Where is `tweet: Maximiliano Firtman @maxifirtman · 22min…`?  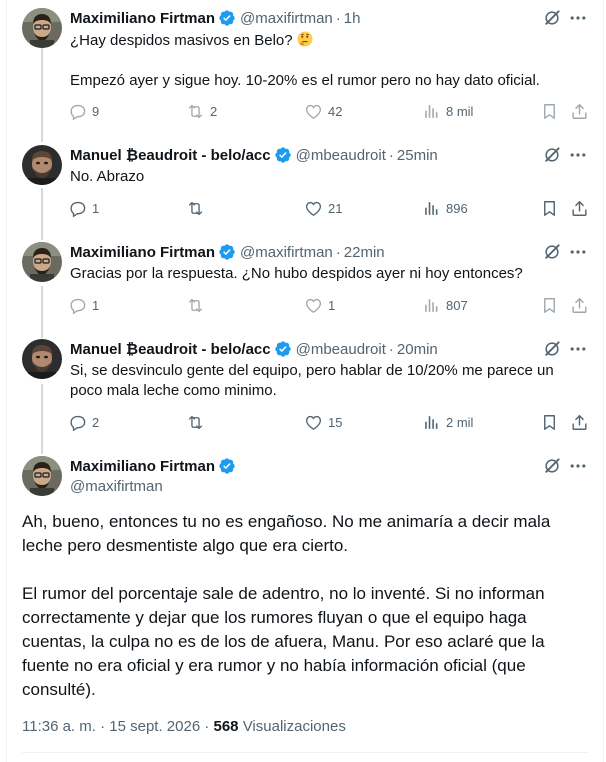
tweet: Maximiliano Firtman @maxifirtman · 22min… is located at coordinates (309, 287).